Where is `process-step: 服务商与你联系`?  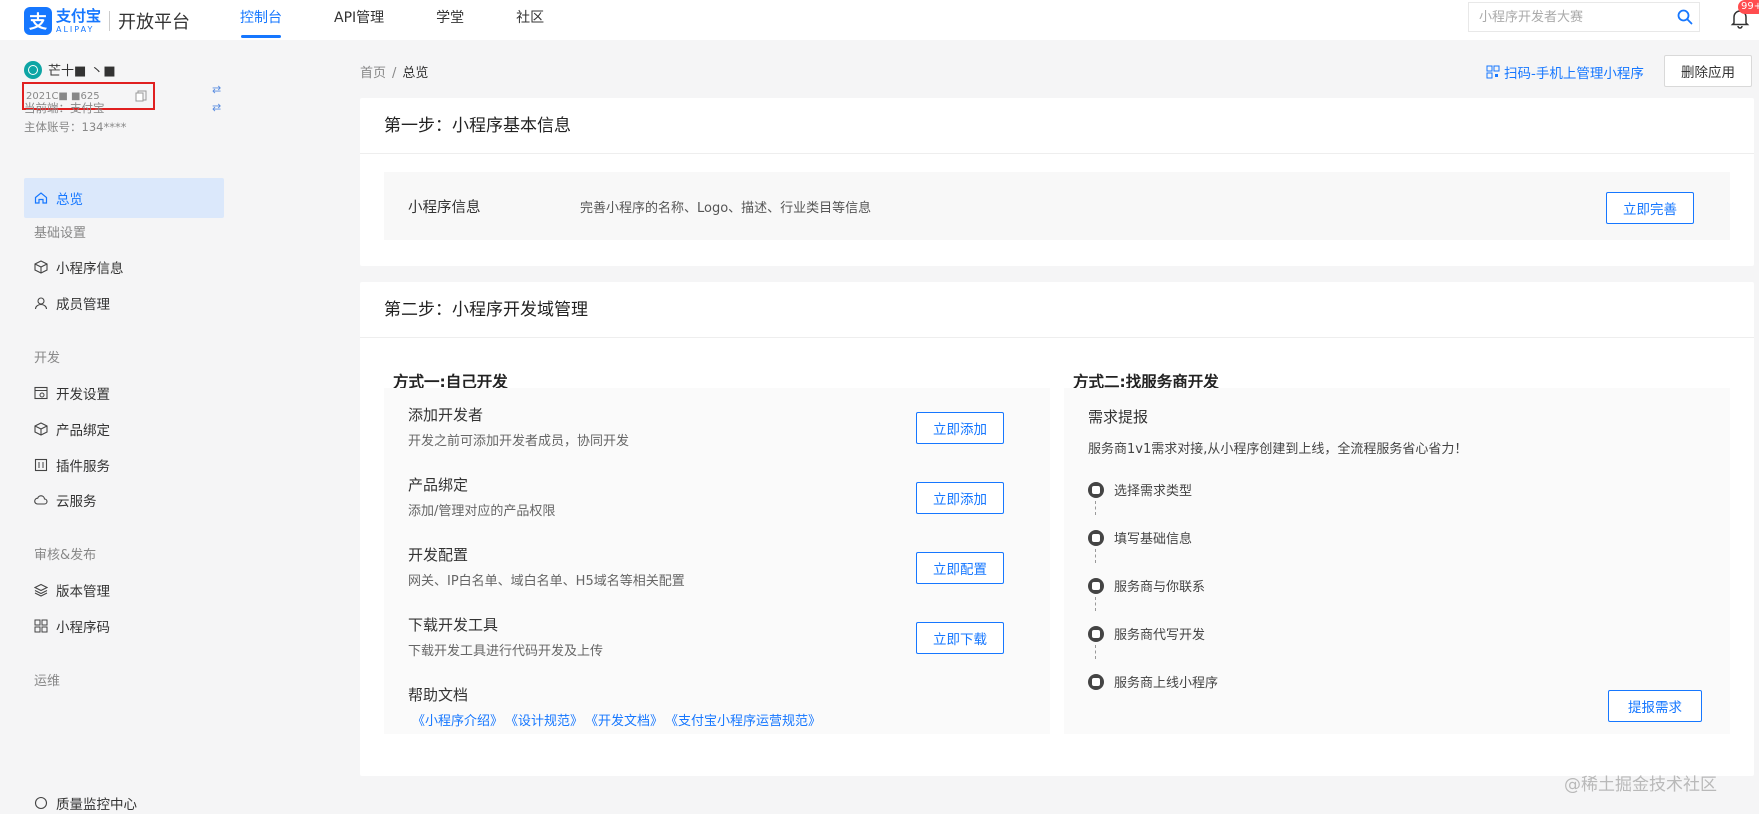
process-step: 服务商与你联系 is located at coordinates (1146, 585).